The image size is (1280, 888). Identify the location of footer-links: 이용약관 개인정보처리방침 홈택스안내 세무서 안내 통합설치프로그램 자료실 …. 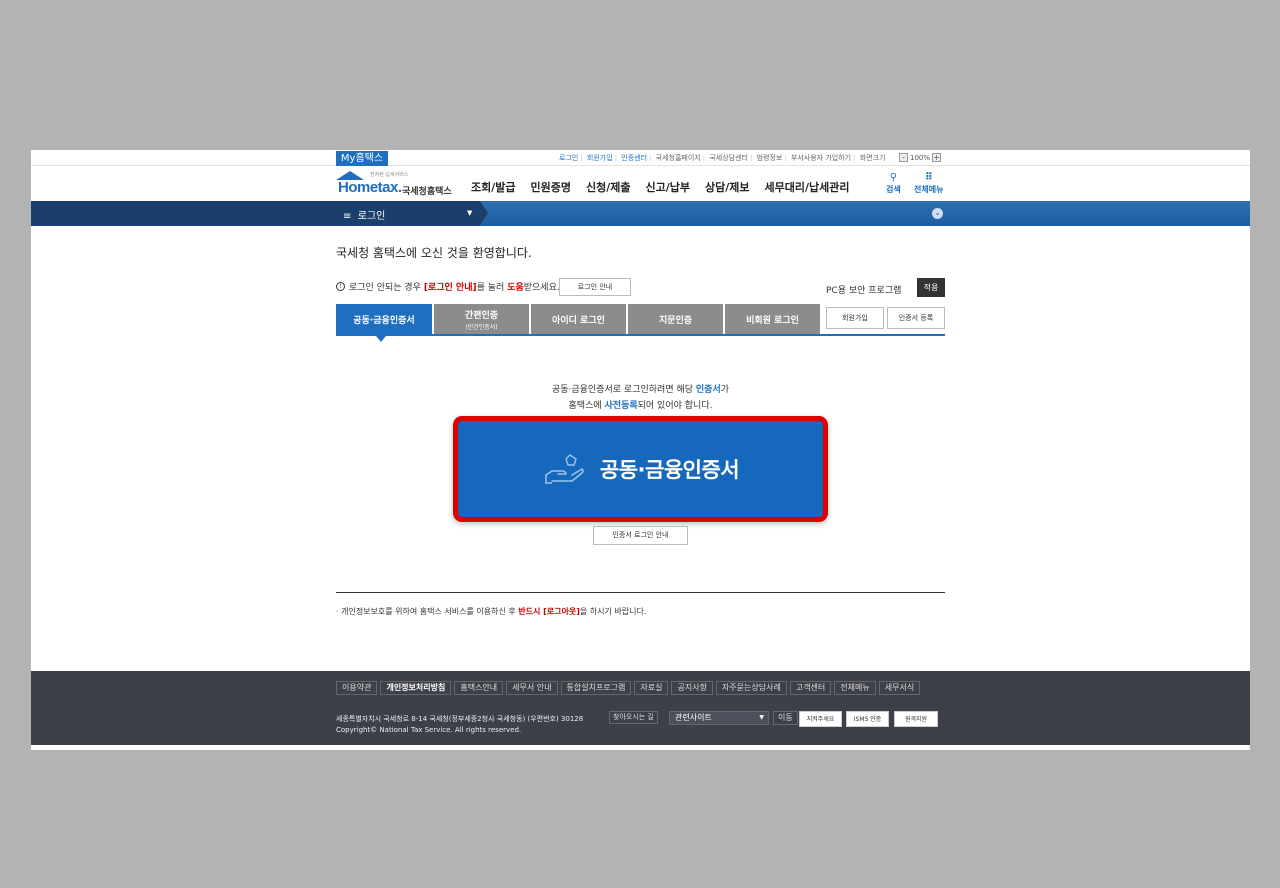
(628, 688).